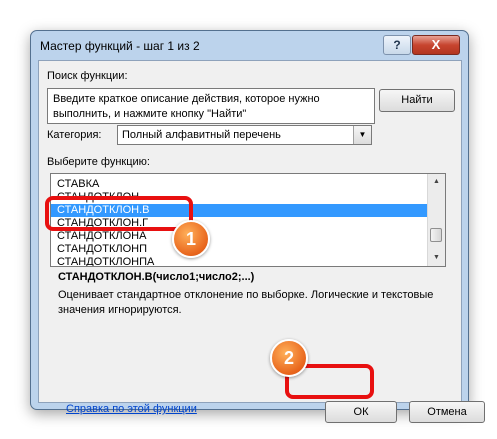 This screenshot has height=439, width=497. I want to click on list-scrollbar: ▲ ▼, so click(436, 220).